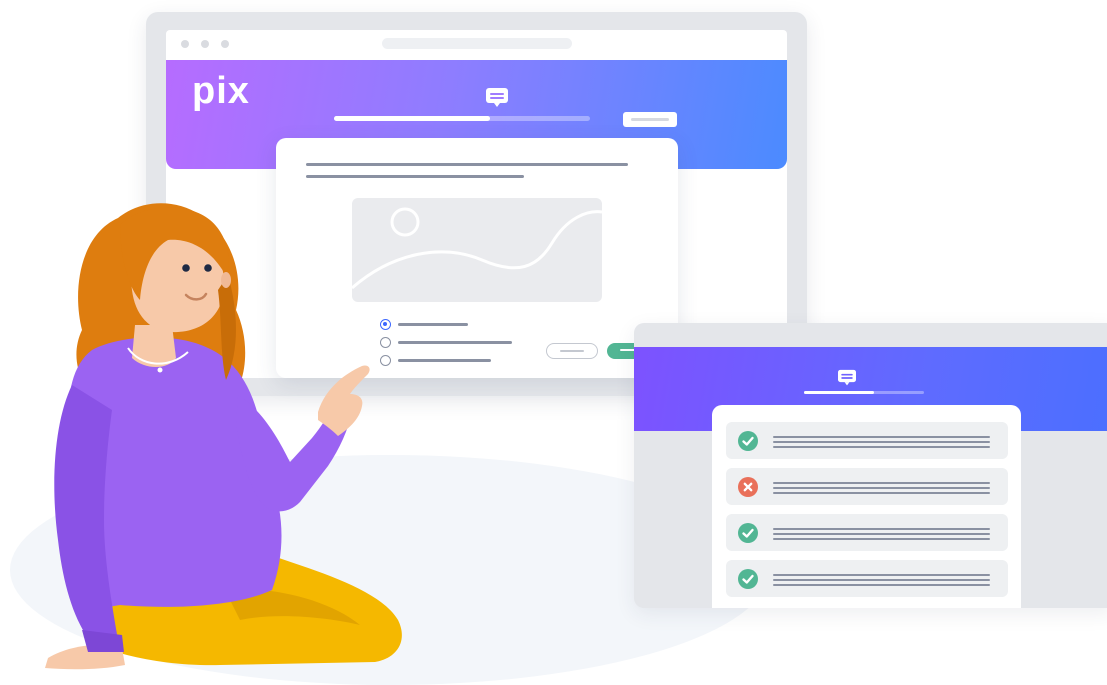 This screenshot has width=1107, height=685. What do you see at coordinates (221, 91) in the screenshot?
I see `pix-logo: pix` at bounding box center [221, 91].